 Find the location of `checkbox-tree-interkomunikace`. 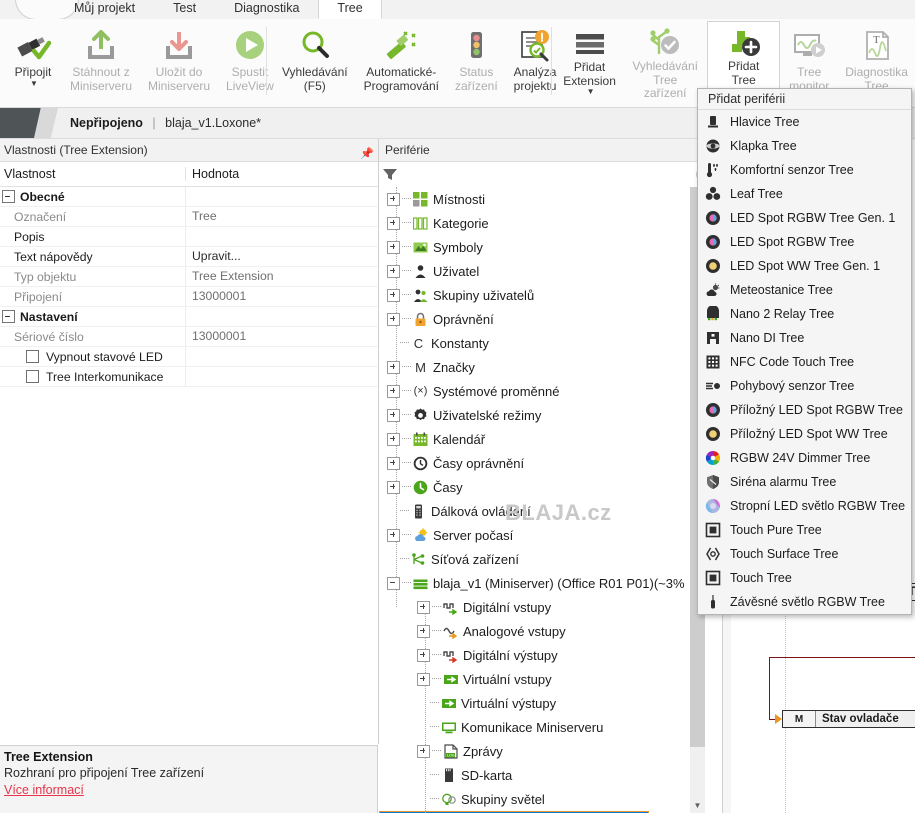

checkbox-tree-interkomunikace is located at coordinates (32, 376).